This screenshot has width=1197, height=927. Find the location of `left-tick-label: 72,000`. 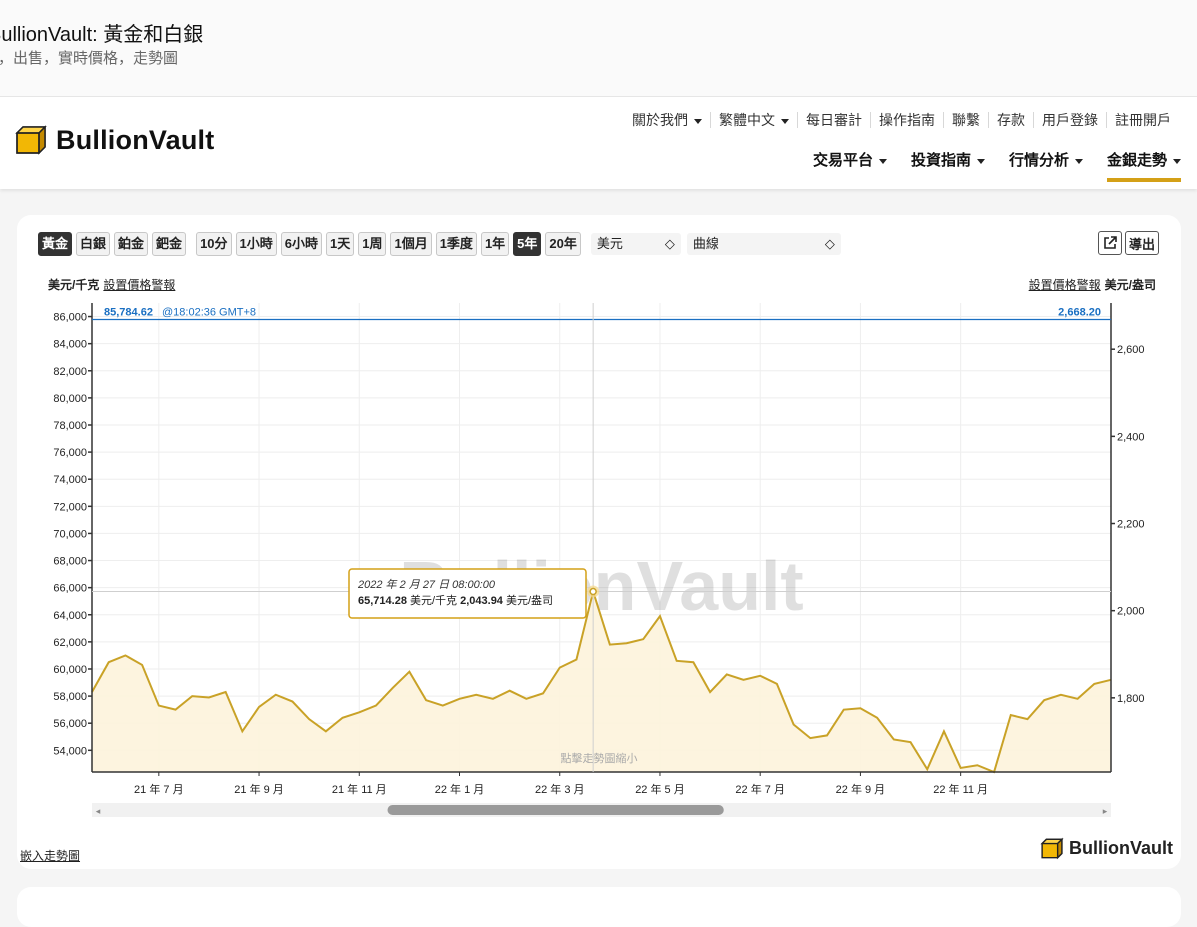

left-tick-label: 72,000 is located at coordinates (70, 507).